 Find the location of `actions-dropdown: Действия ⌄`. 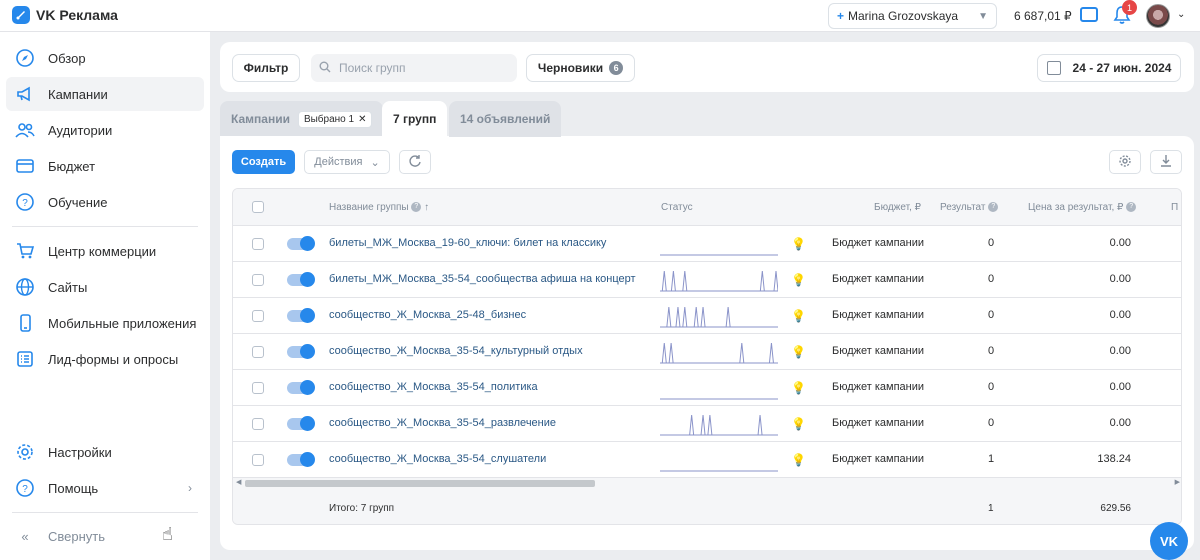

actions-dropdown: Действия ⌄ is located at coordinates (347, 162).